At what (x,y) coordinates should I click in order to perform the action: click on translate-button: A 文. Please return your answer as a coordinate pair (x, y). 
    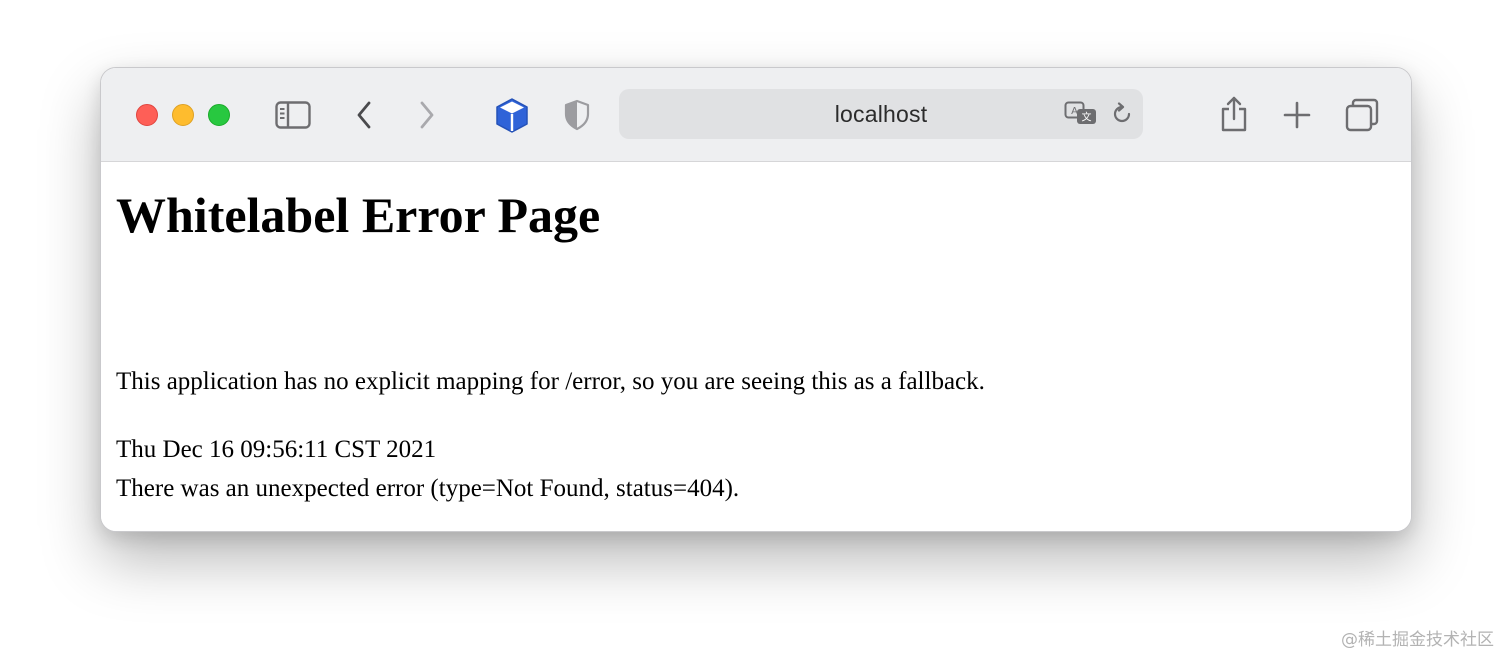
    Looking at the image, I should click on (1081, 114).